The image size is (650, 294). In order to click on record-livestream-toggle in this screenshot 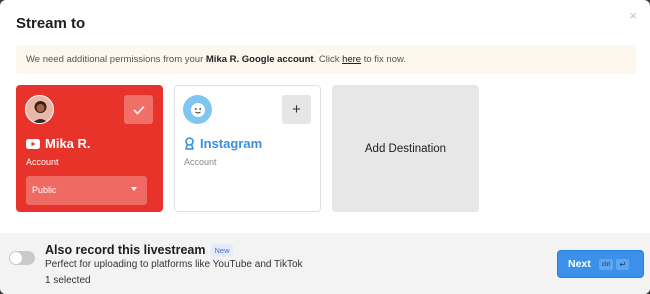, I will do `click(22, 258)`.